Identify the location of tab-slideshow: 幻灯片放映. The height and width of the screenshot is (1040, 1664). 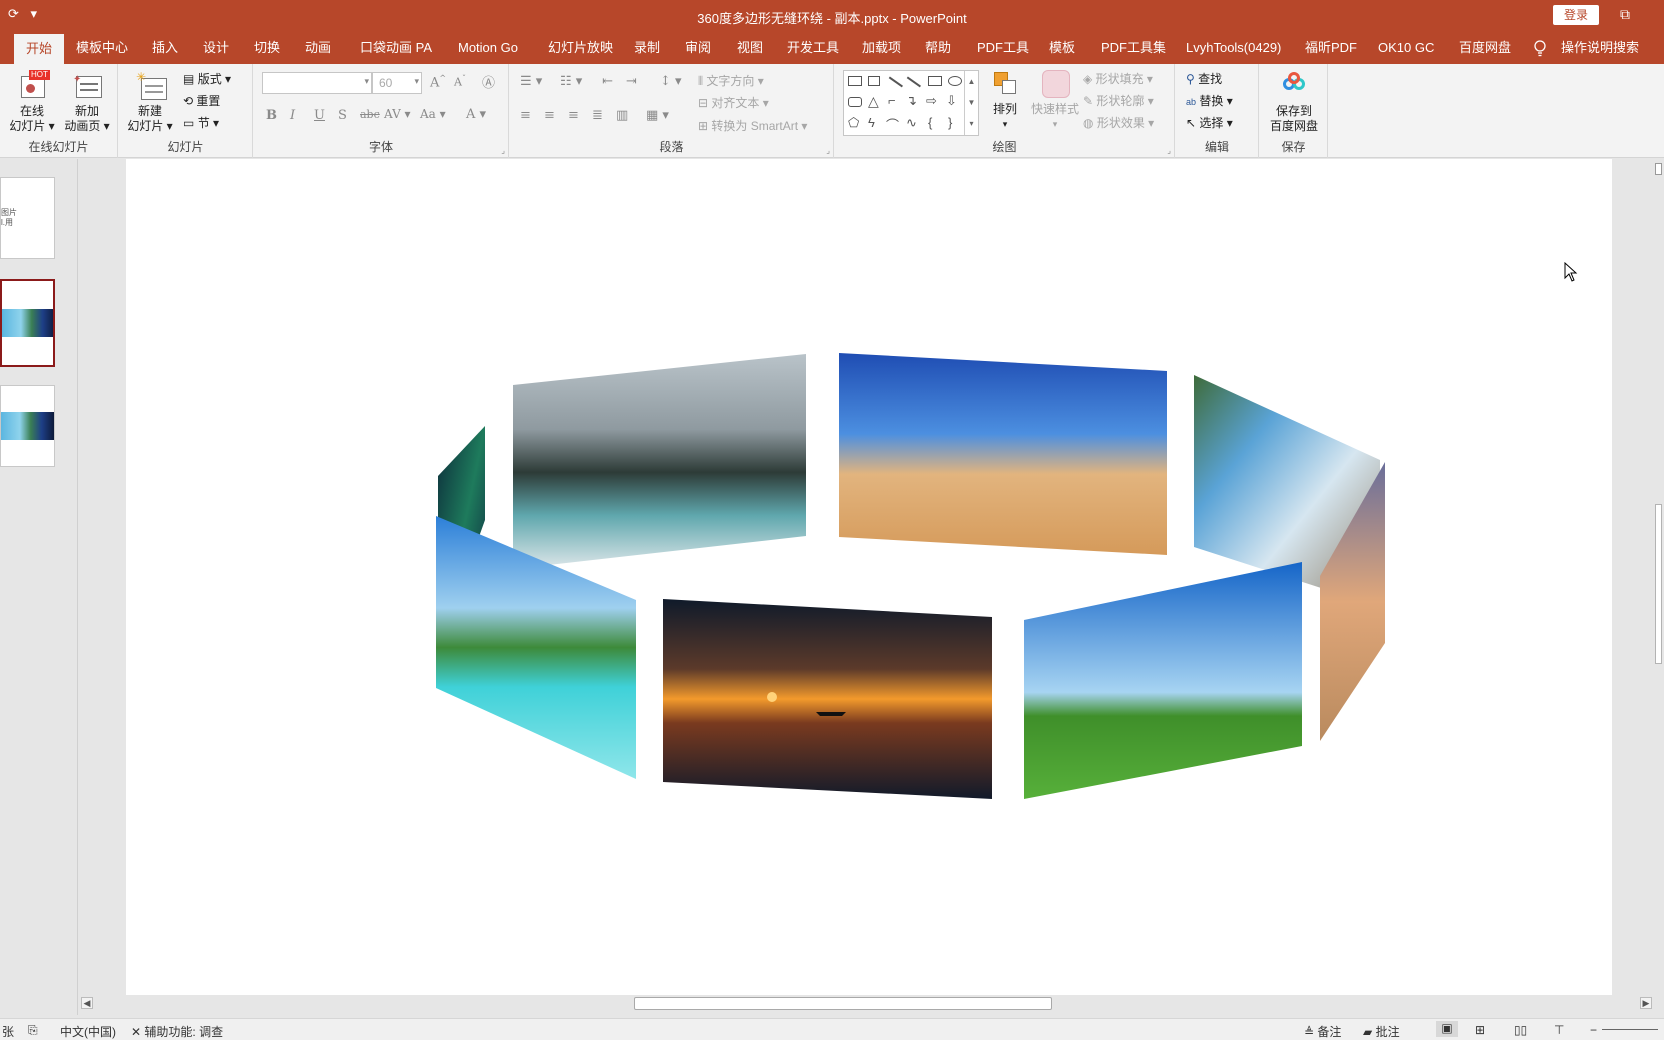
(580, 48).